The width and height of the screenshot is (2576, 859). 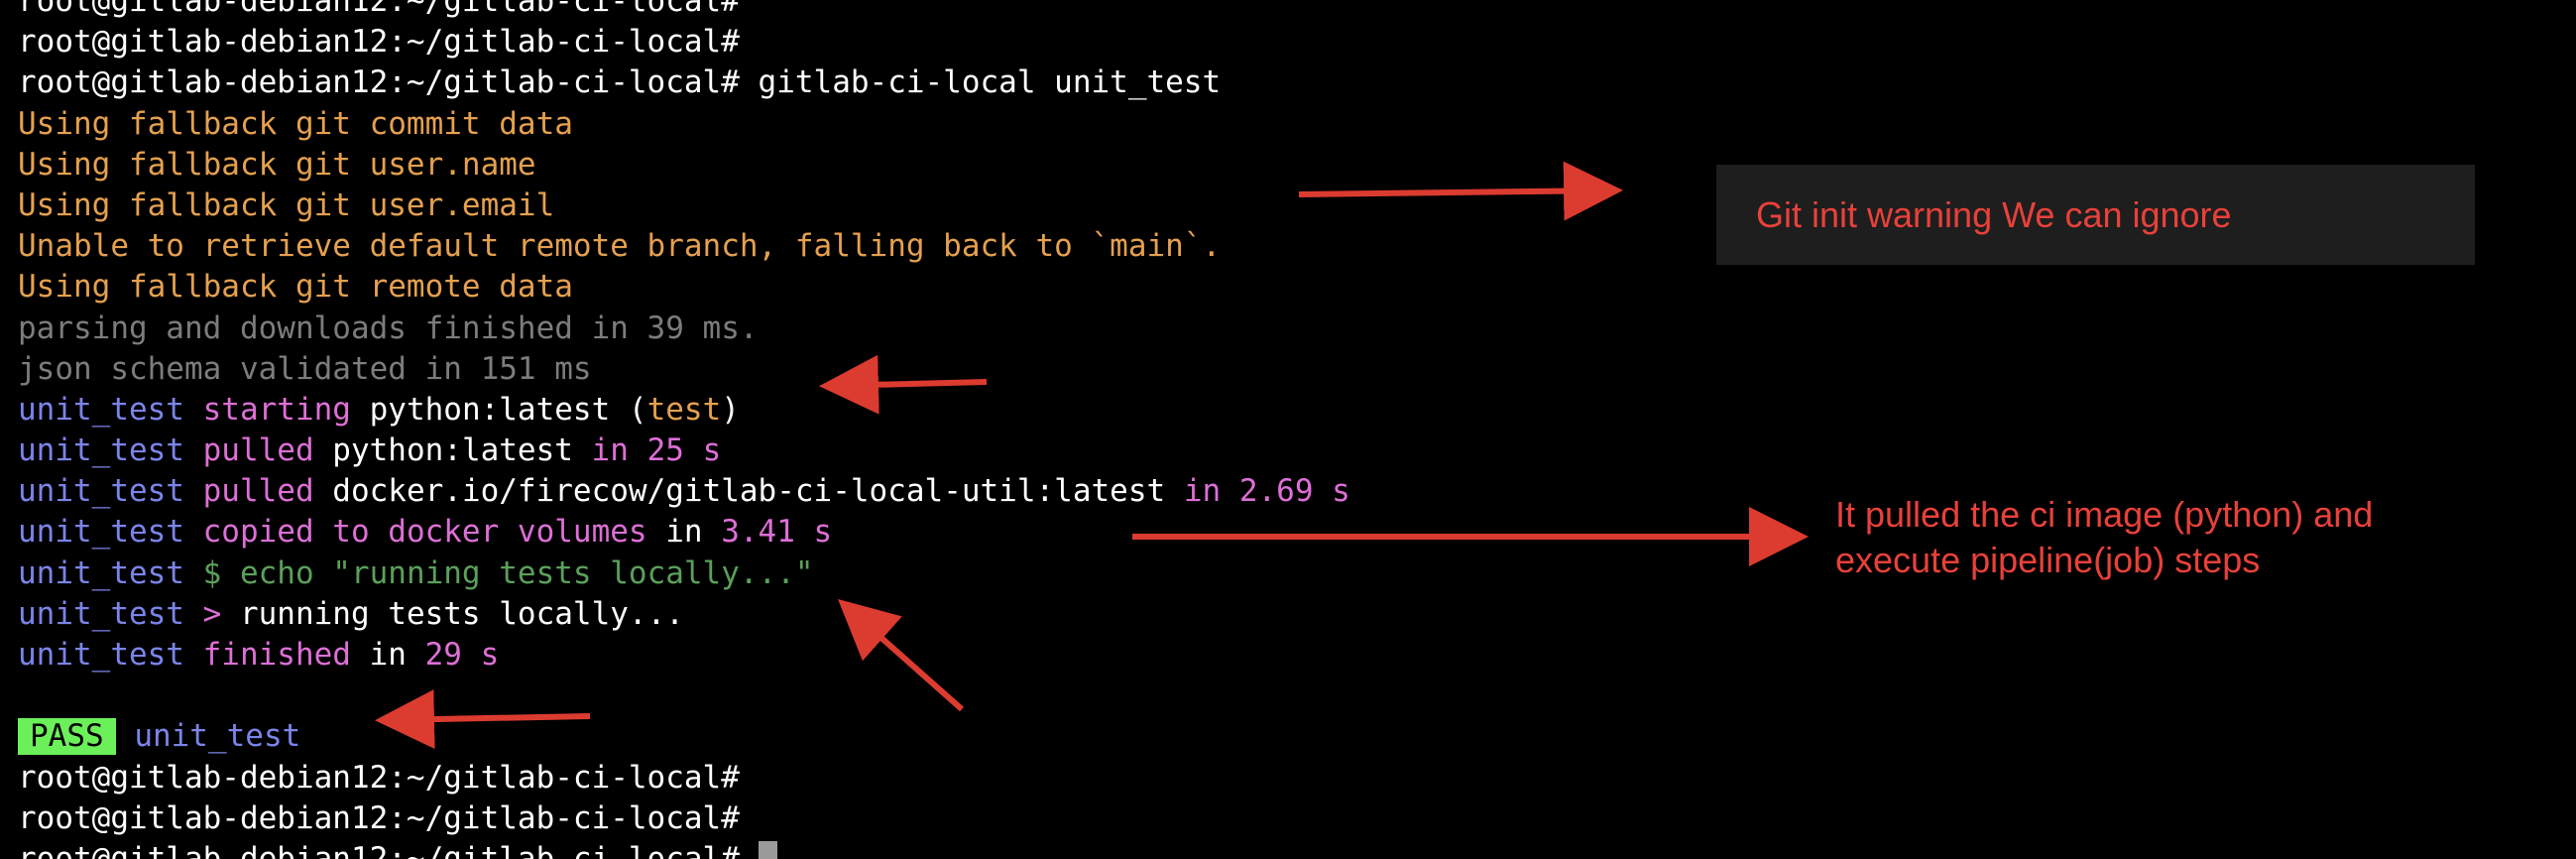 What do you see at coordinates (684, 124) in the screenshot?
I see `terminal-line: Using fallback git commit data` at bounding box center [684, 124].